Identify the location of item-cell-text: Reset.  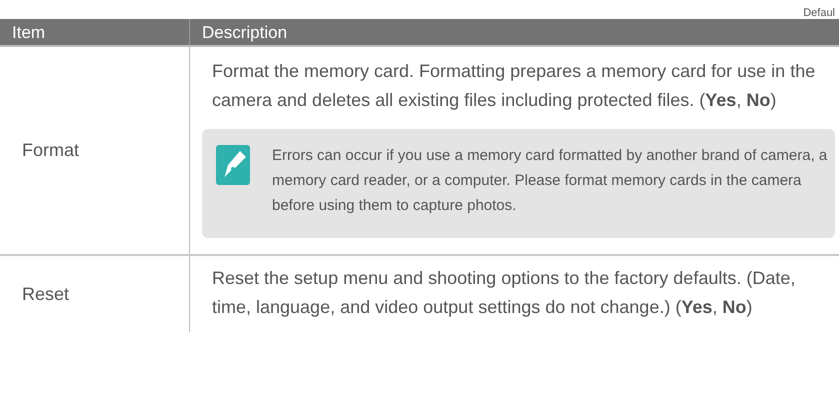
(46, 294).